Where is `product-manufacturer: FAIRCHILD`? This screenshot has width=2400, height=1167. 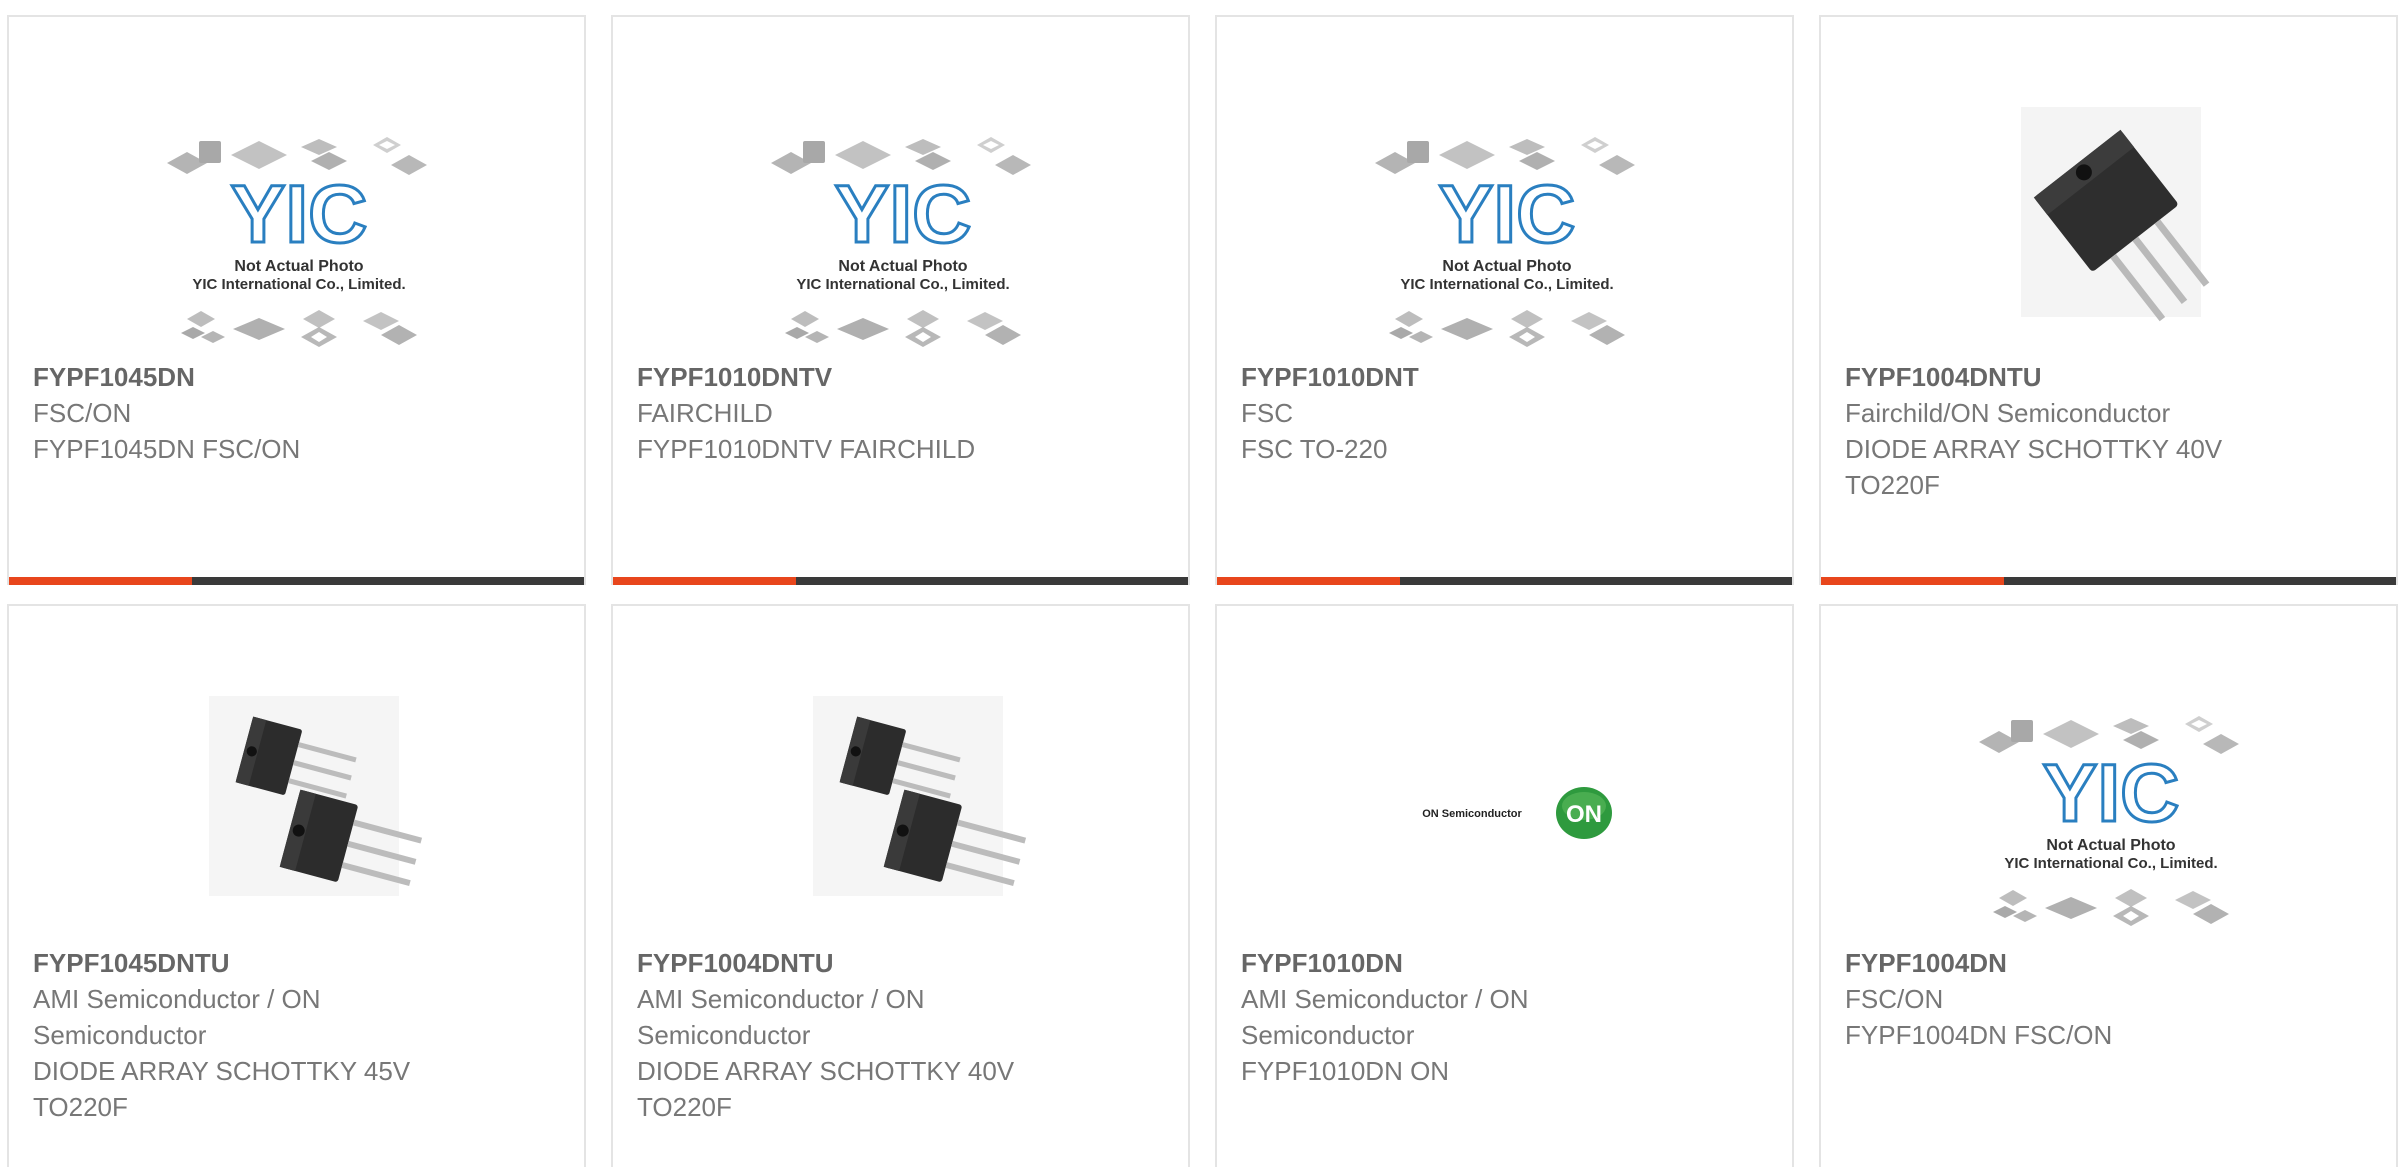
product-manufacturer: FAIRCHILD is located at coordinates (705, 413).